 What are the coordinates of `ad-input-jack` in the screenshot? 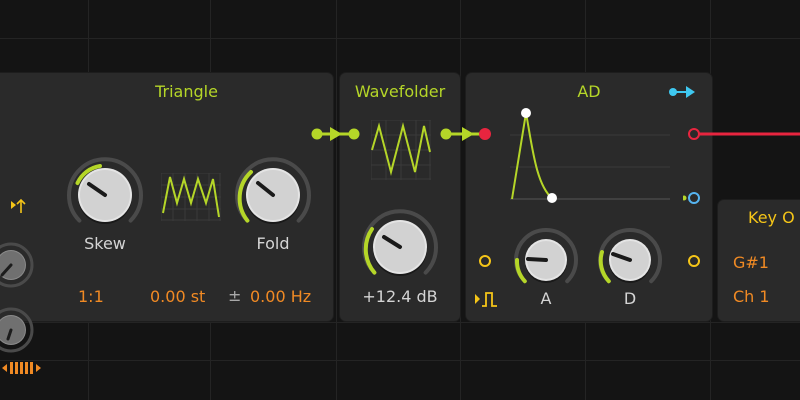 It's located at (485, 134).